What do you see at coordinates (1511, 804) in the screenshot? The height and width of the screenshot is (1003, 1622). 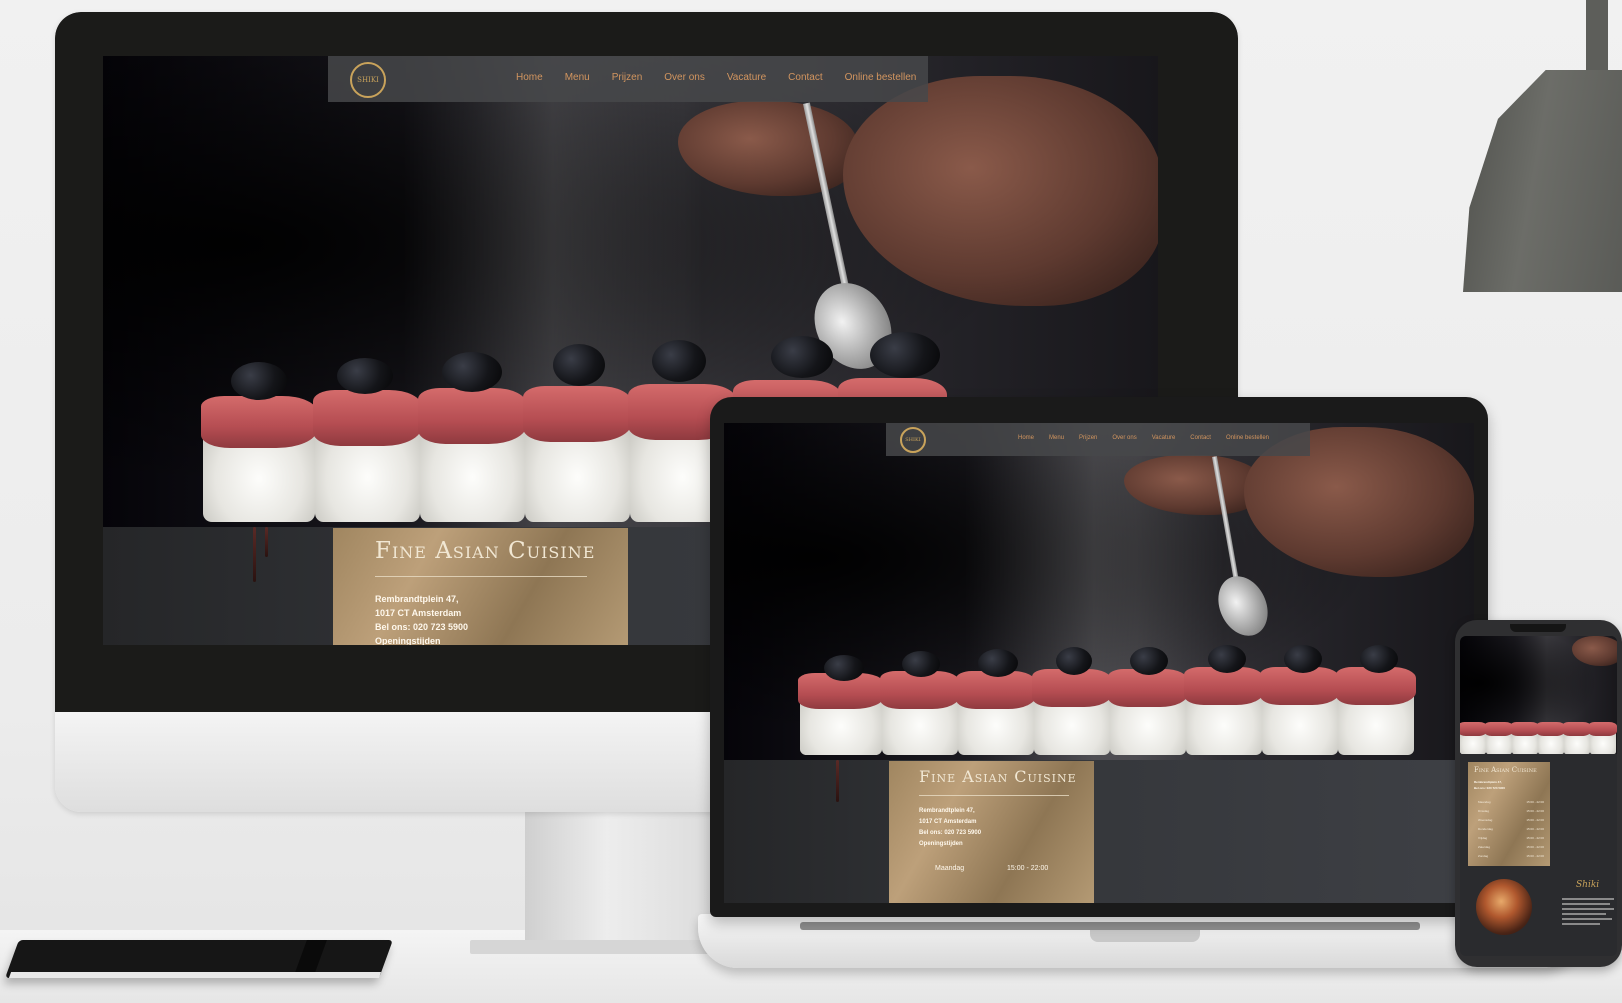 I see `hours-row: Maandag 15:00 - 22:00` at bounding box center [1511, 804].